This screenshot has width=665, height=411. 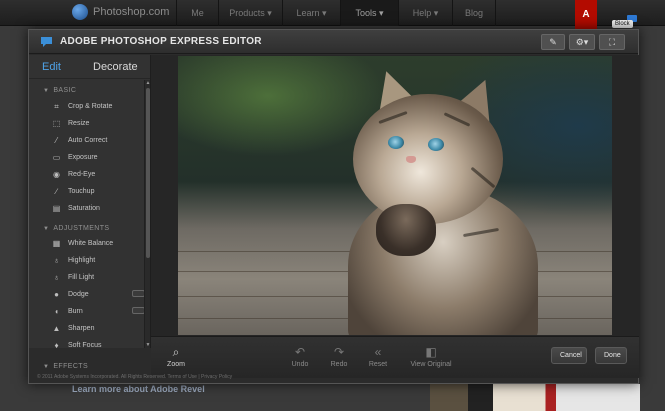 I want to click on section-basic: ▼ BASIC, so click(x=59, y=90).